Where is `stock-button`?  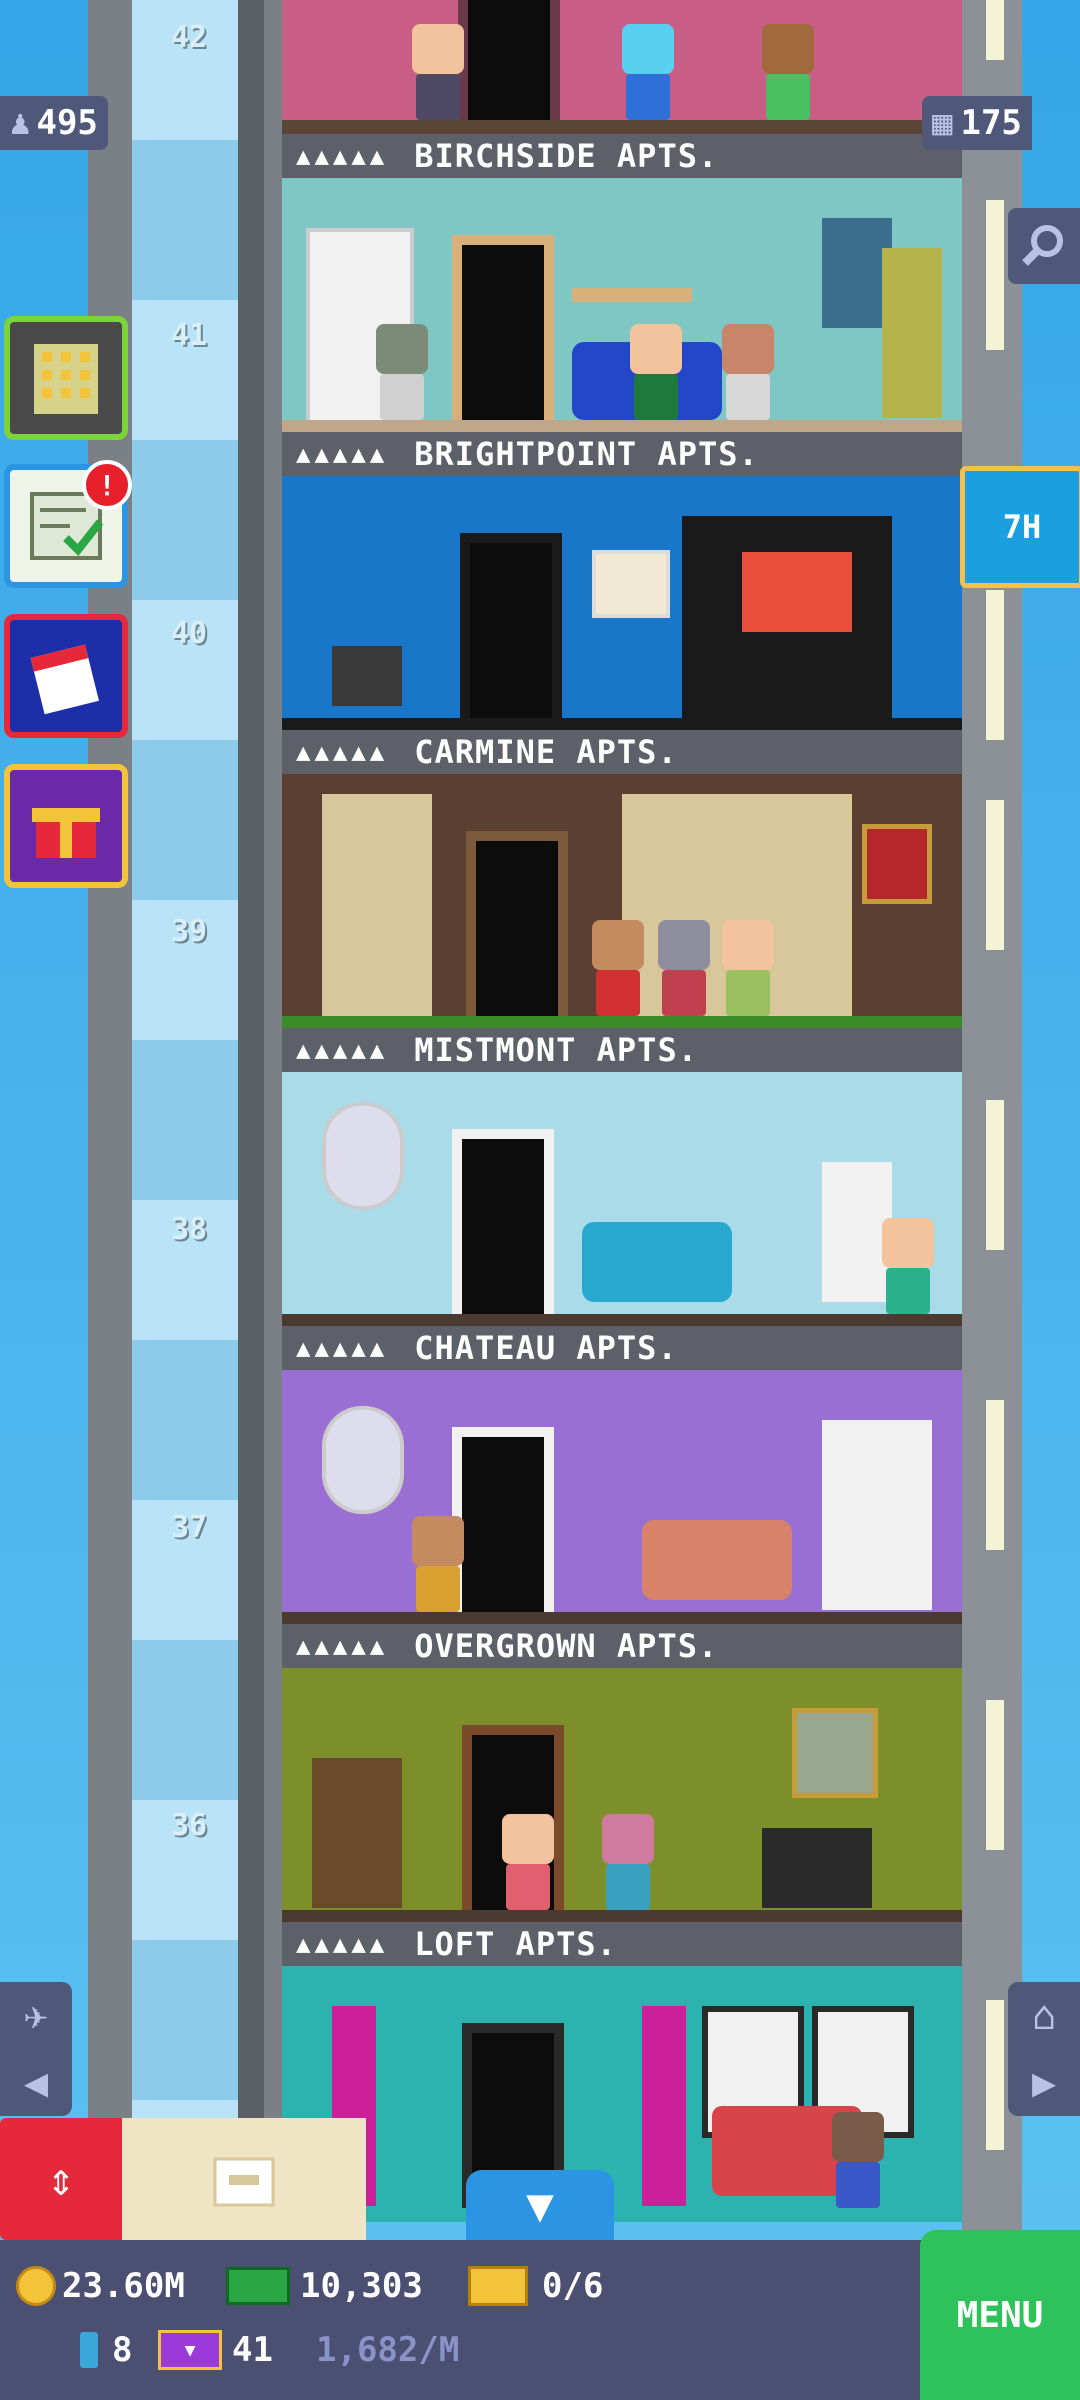 stock-button is located at coordinates (244, 2179).